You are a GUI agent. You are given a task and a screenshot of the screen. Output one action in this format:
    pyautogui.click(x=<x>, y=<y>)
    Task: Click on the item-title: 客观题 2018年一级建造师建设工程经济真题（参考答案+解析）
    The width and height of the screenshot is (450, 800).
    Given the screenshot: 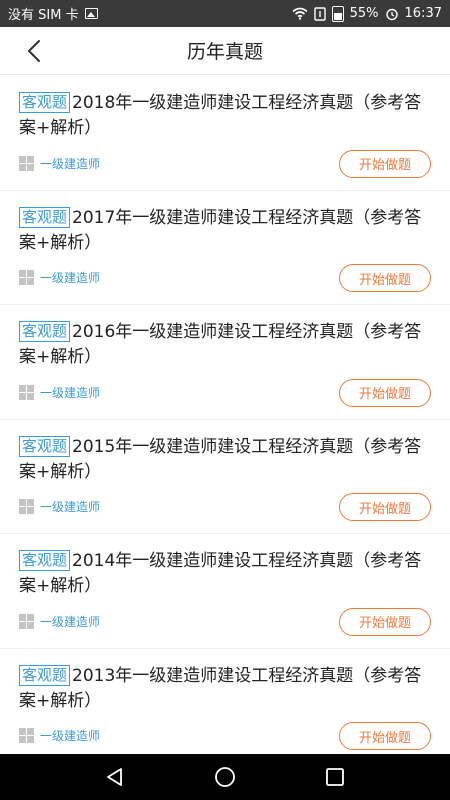 What is the action you would take?
    pyautogui.click(x=225, y=116)
    